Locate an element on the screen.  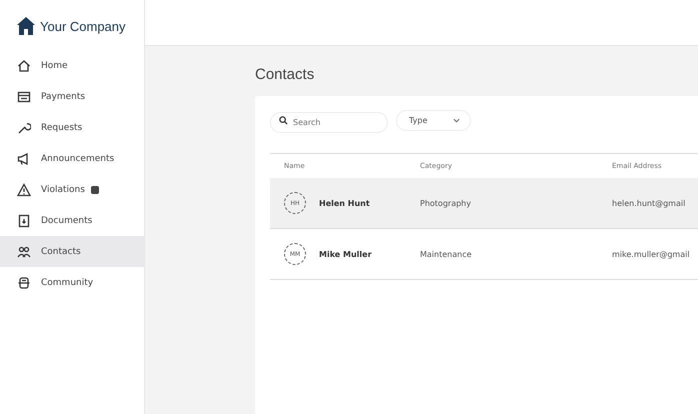
sidebar-item: Home is located at coordinates (72, 65).